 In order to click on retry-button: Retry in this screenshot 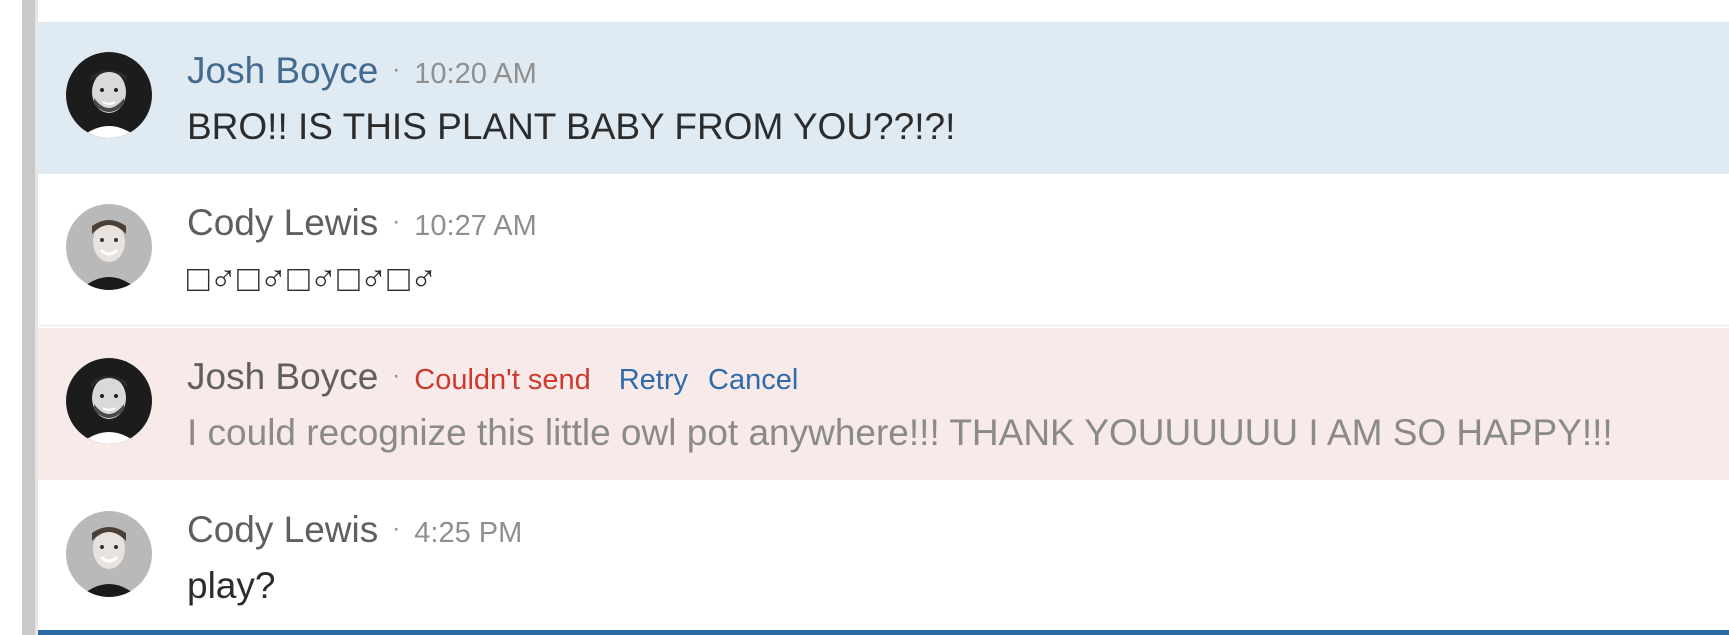, I will do `click(653, 380)`.